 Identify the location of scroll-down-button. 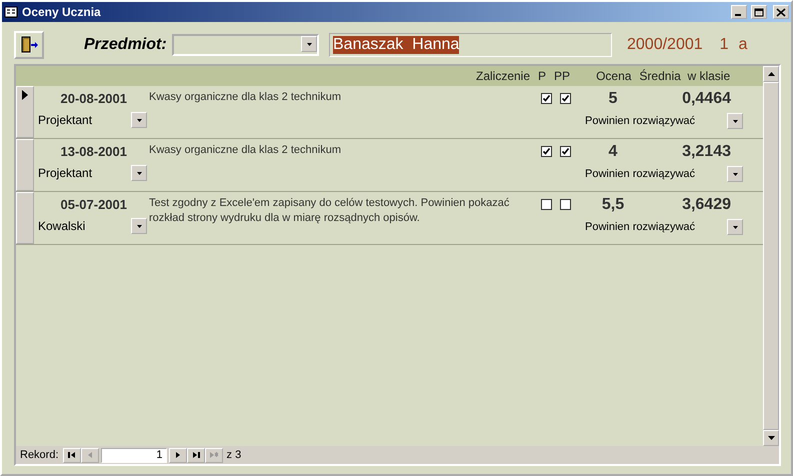
(771, 438).